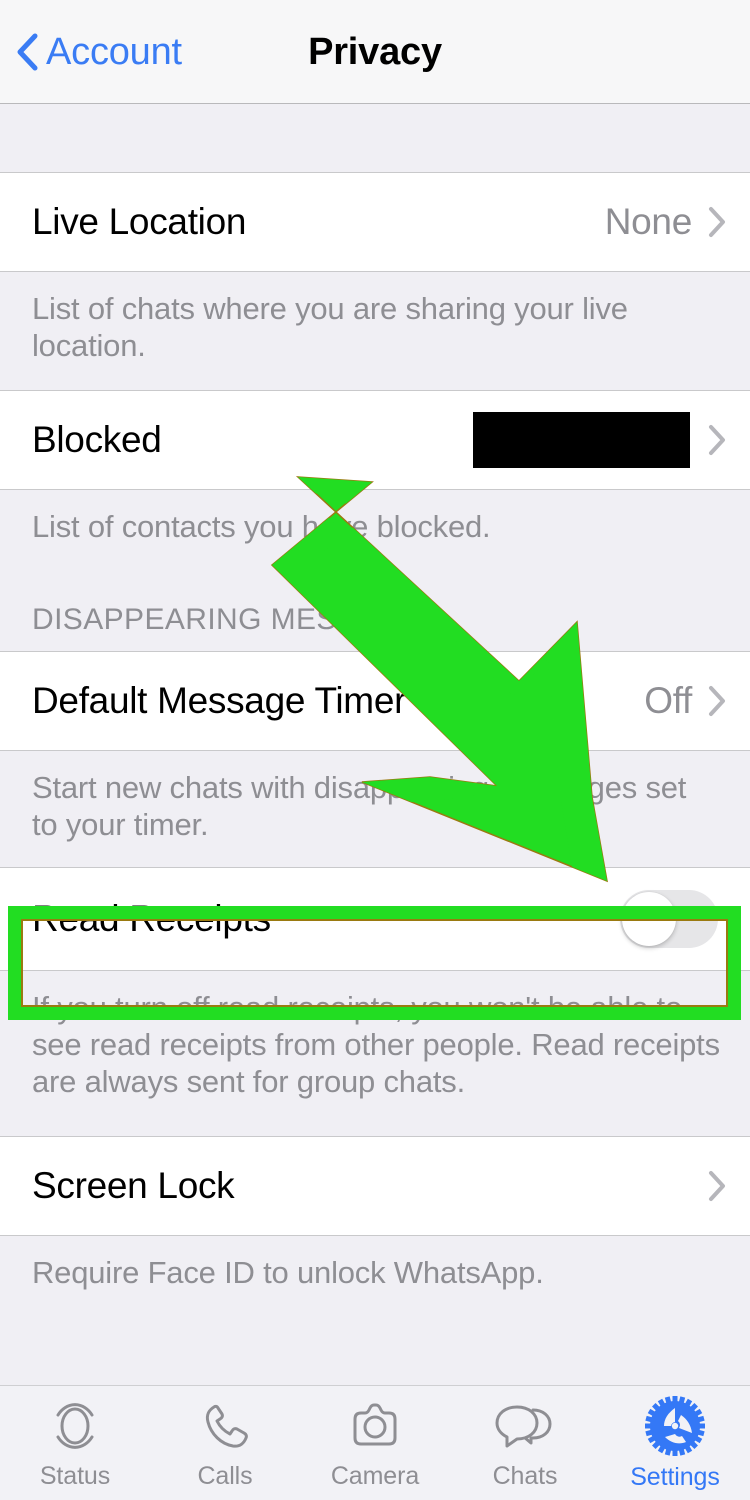  I want to click on row-live-location: Live Location None, so click(375, 222).